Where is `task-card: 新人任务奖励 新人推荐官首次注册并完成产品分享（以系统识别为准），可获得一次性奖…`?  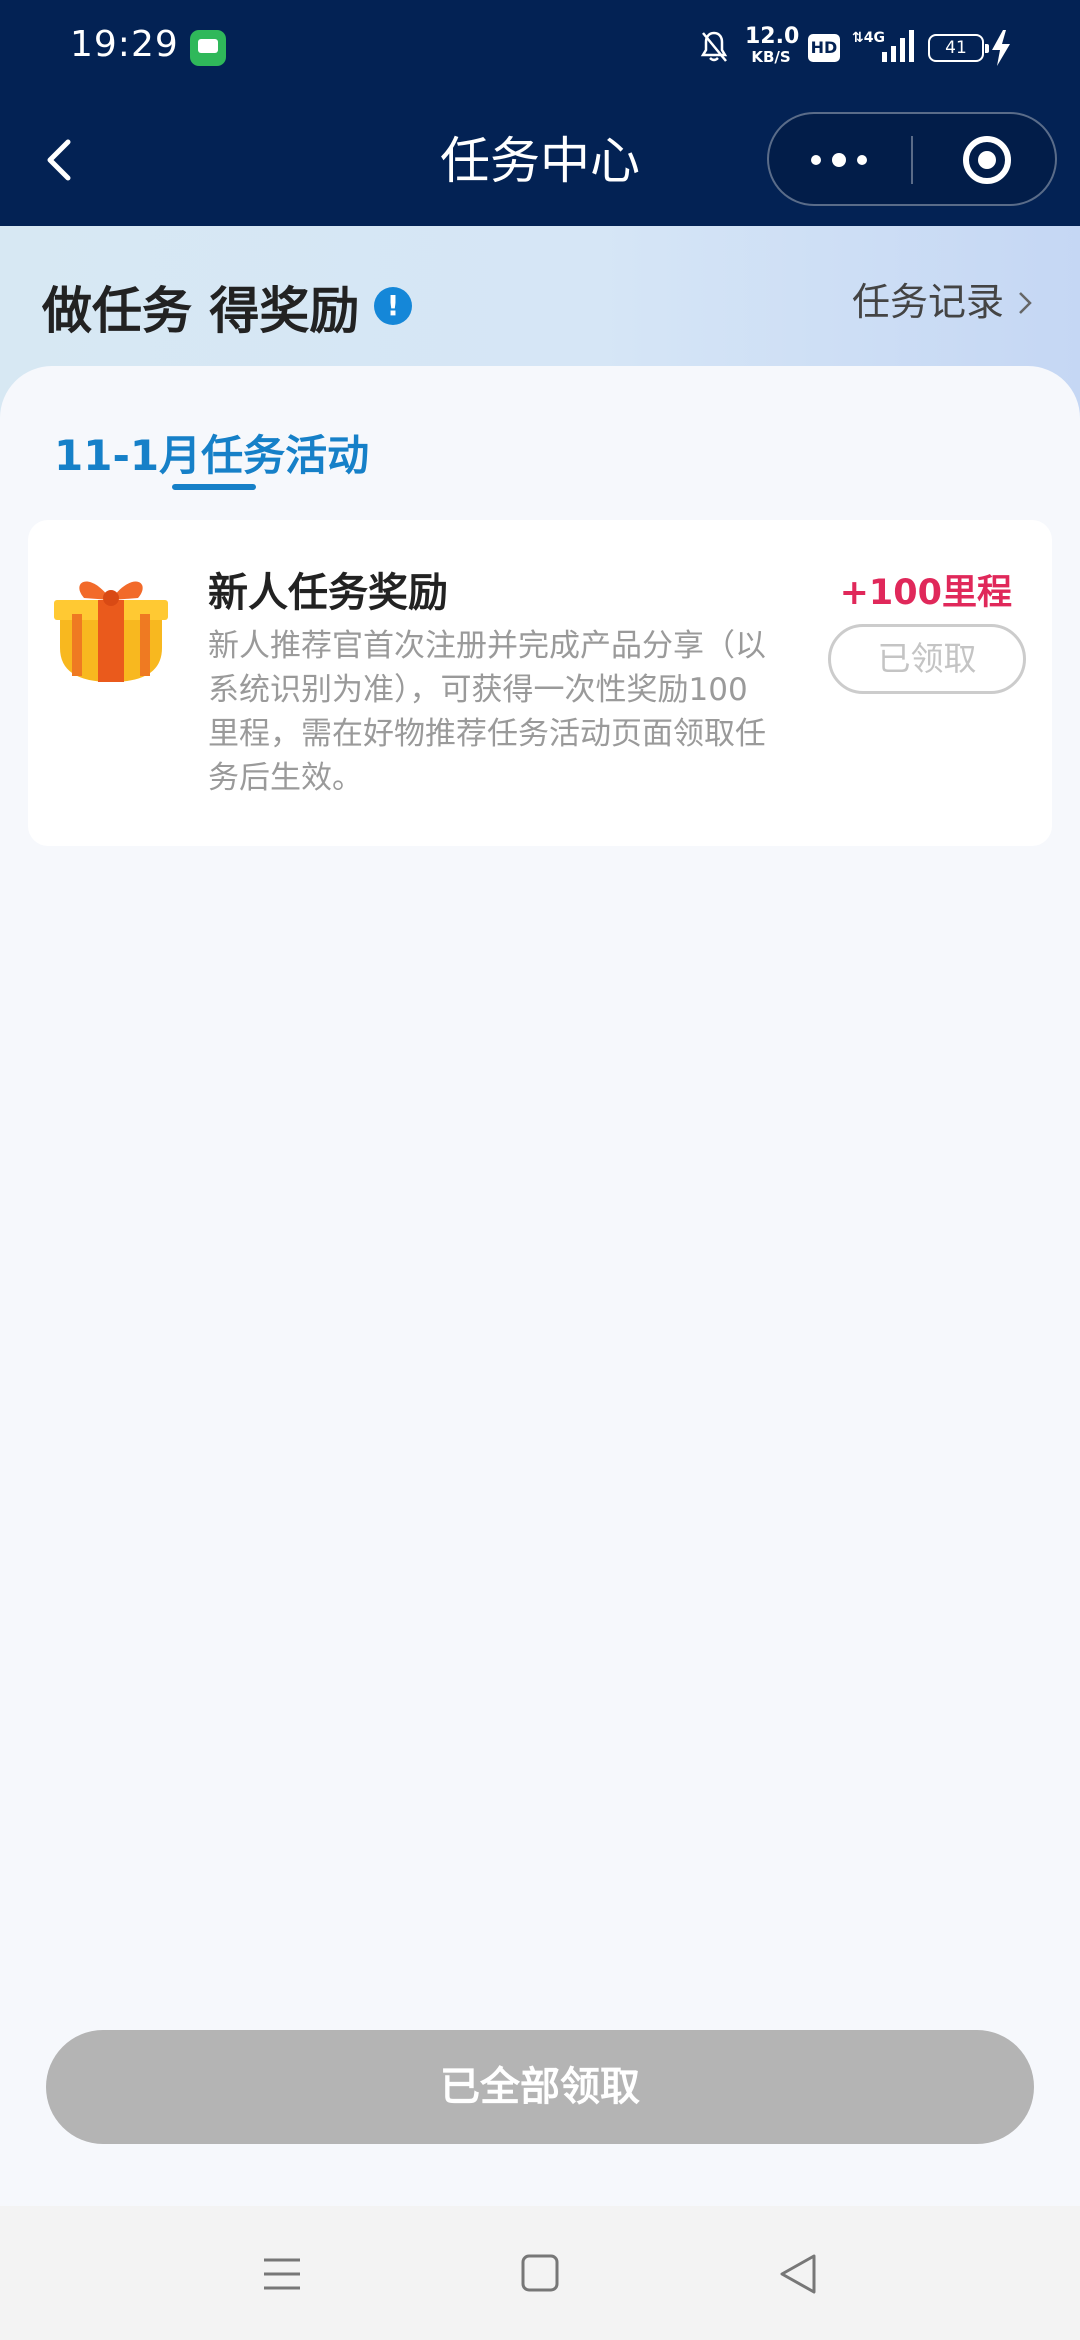 task-card: 新人任务奖励 新人推荐官首次注册并完成产品分享（以系统识别为准），可获得一次性奖… is located at coordinates (540, 683).